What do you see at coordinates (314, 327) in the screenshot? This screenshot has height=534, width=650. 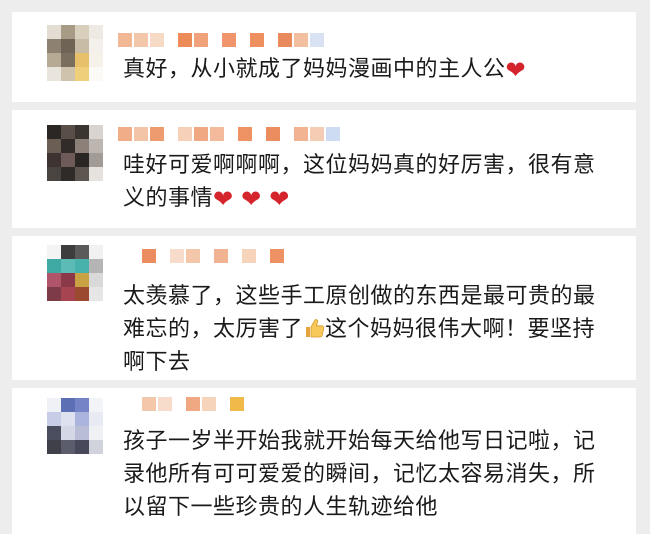 I see `thumbs-up-icon` at bounding box center [314, 327].